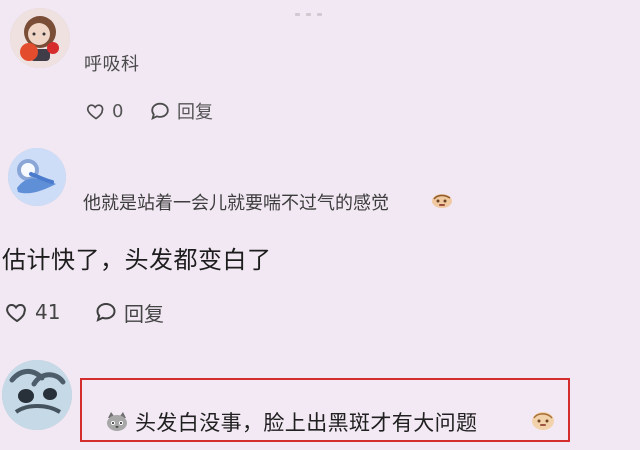  What do you see at coordinates (195, 112) in the screenshot?
I see `comment-1-reply-label: 回复` at bounding box center [195, 112].